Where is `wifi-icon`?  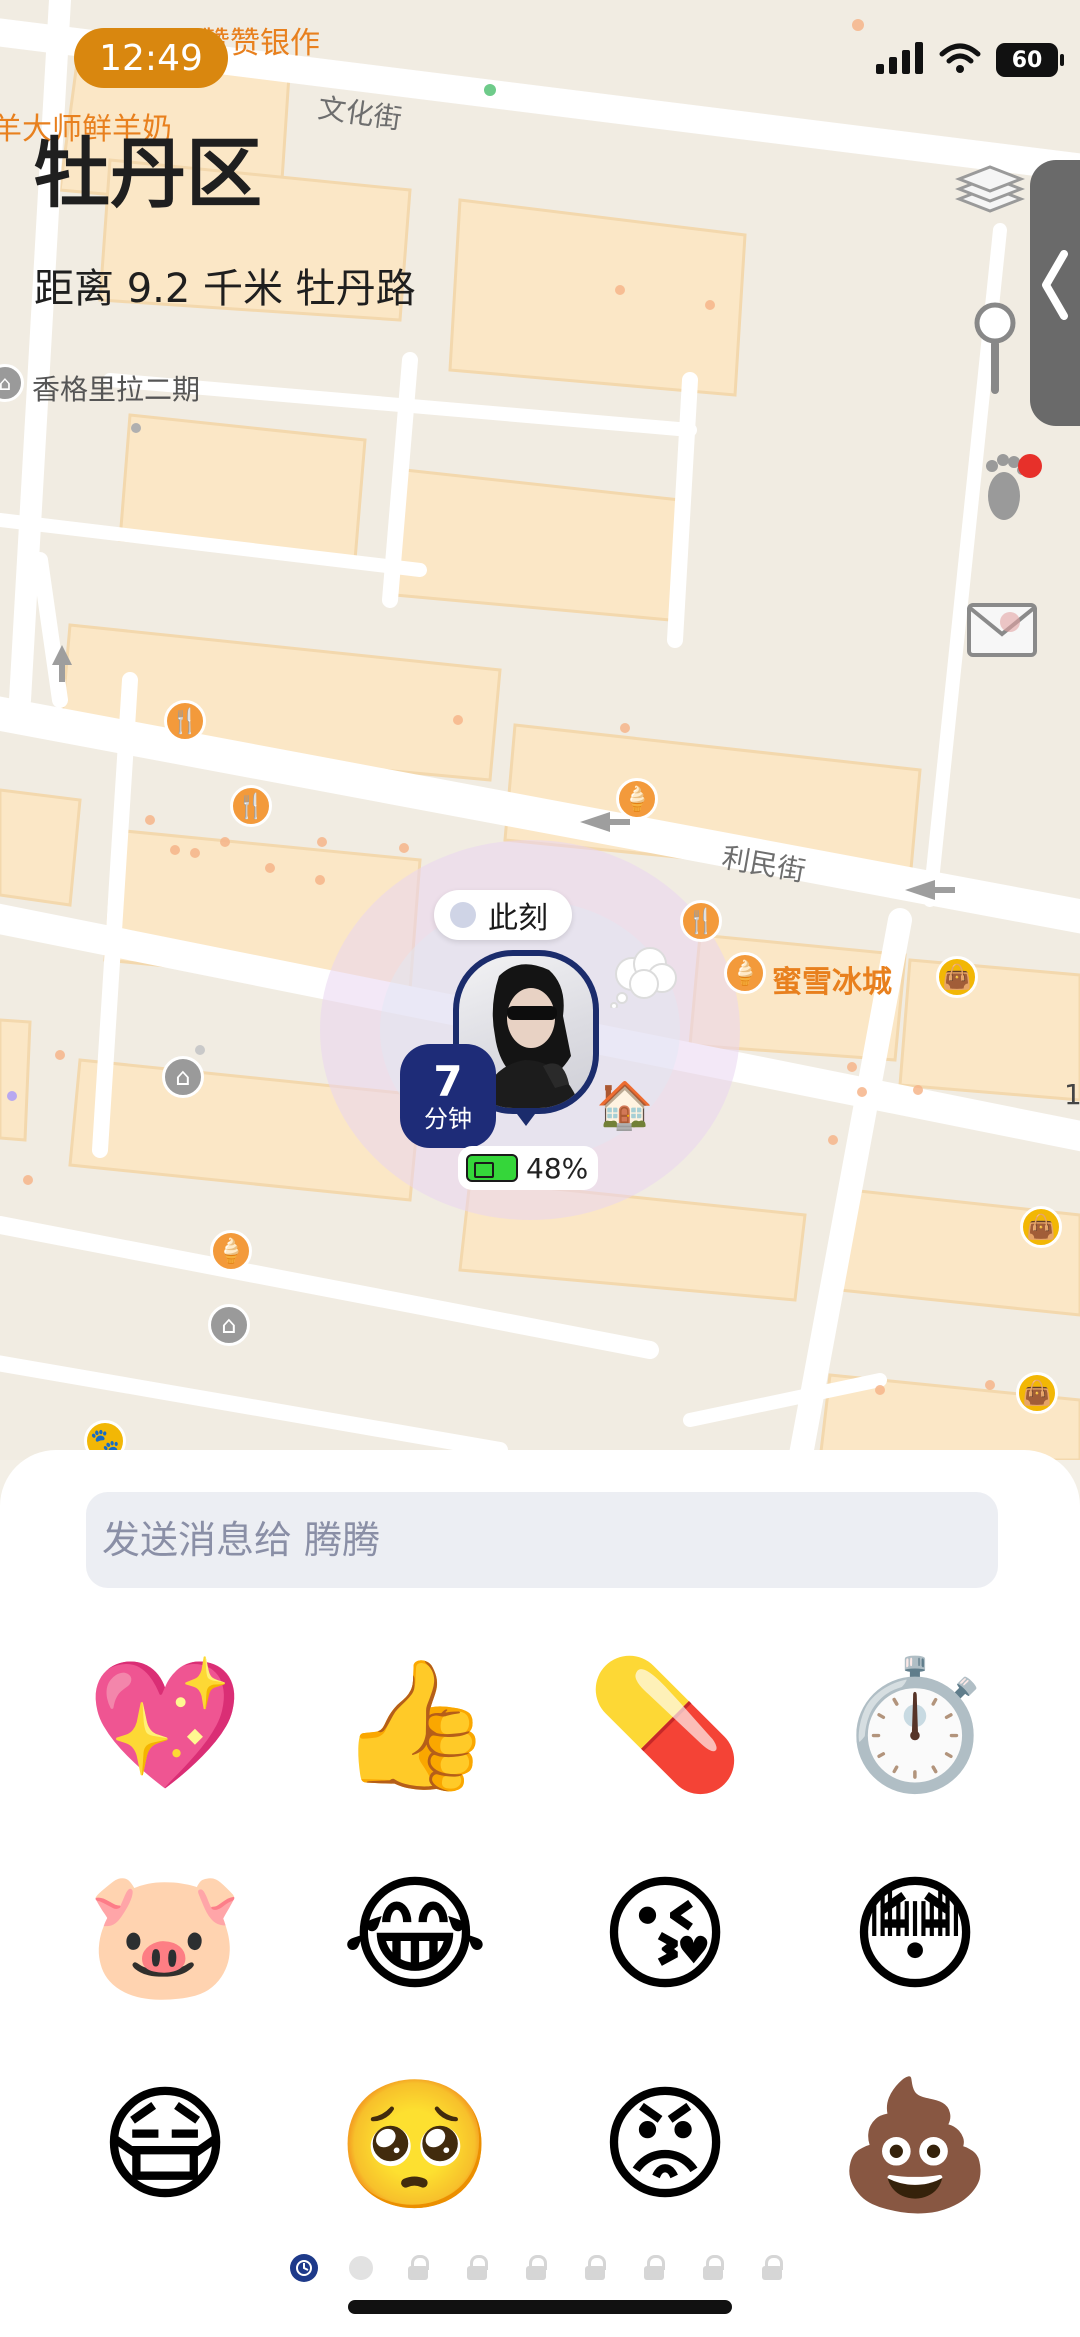 wifi-icon is located at coordinates (960, 60).